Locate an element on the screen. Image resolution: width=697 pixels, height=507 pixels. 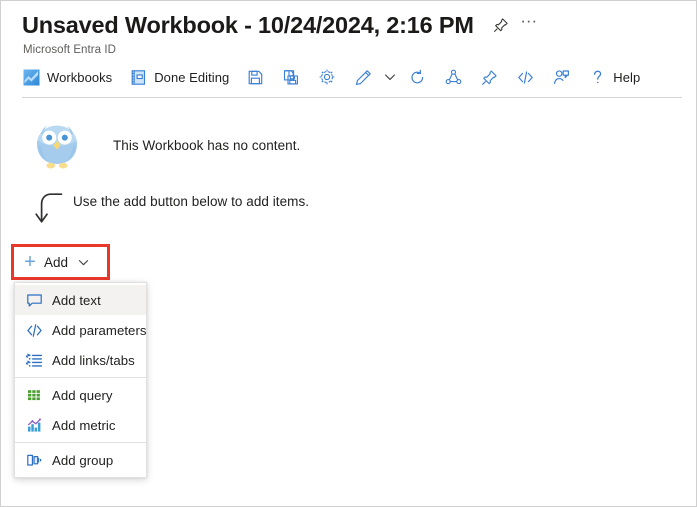
toolbar-button-save is located at coordinates (255, 77).